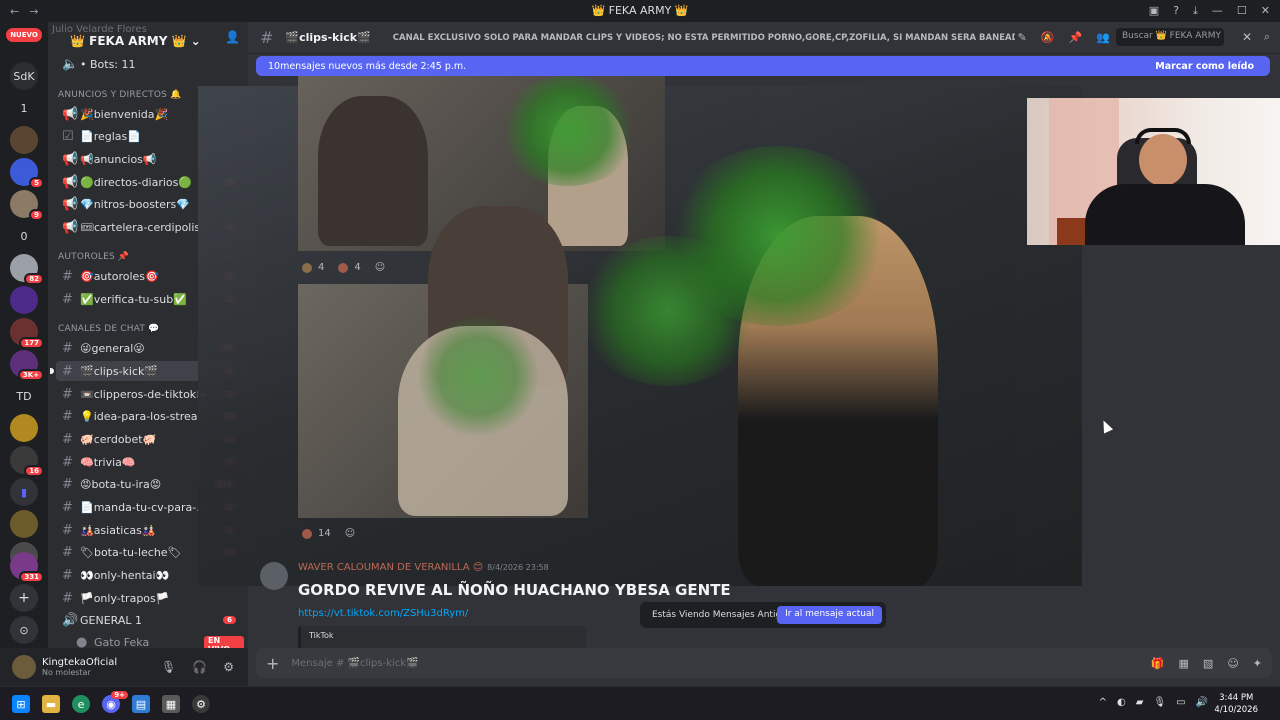 The image size is (1280, 720). I want to click on invite-people-icon: 👤, so click(232, 37).